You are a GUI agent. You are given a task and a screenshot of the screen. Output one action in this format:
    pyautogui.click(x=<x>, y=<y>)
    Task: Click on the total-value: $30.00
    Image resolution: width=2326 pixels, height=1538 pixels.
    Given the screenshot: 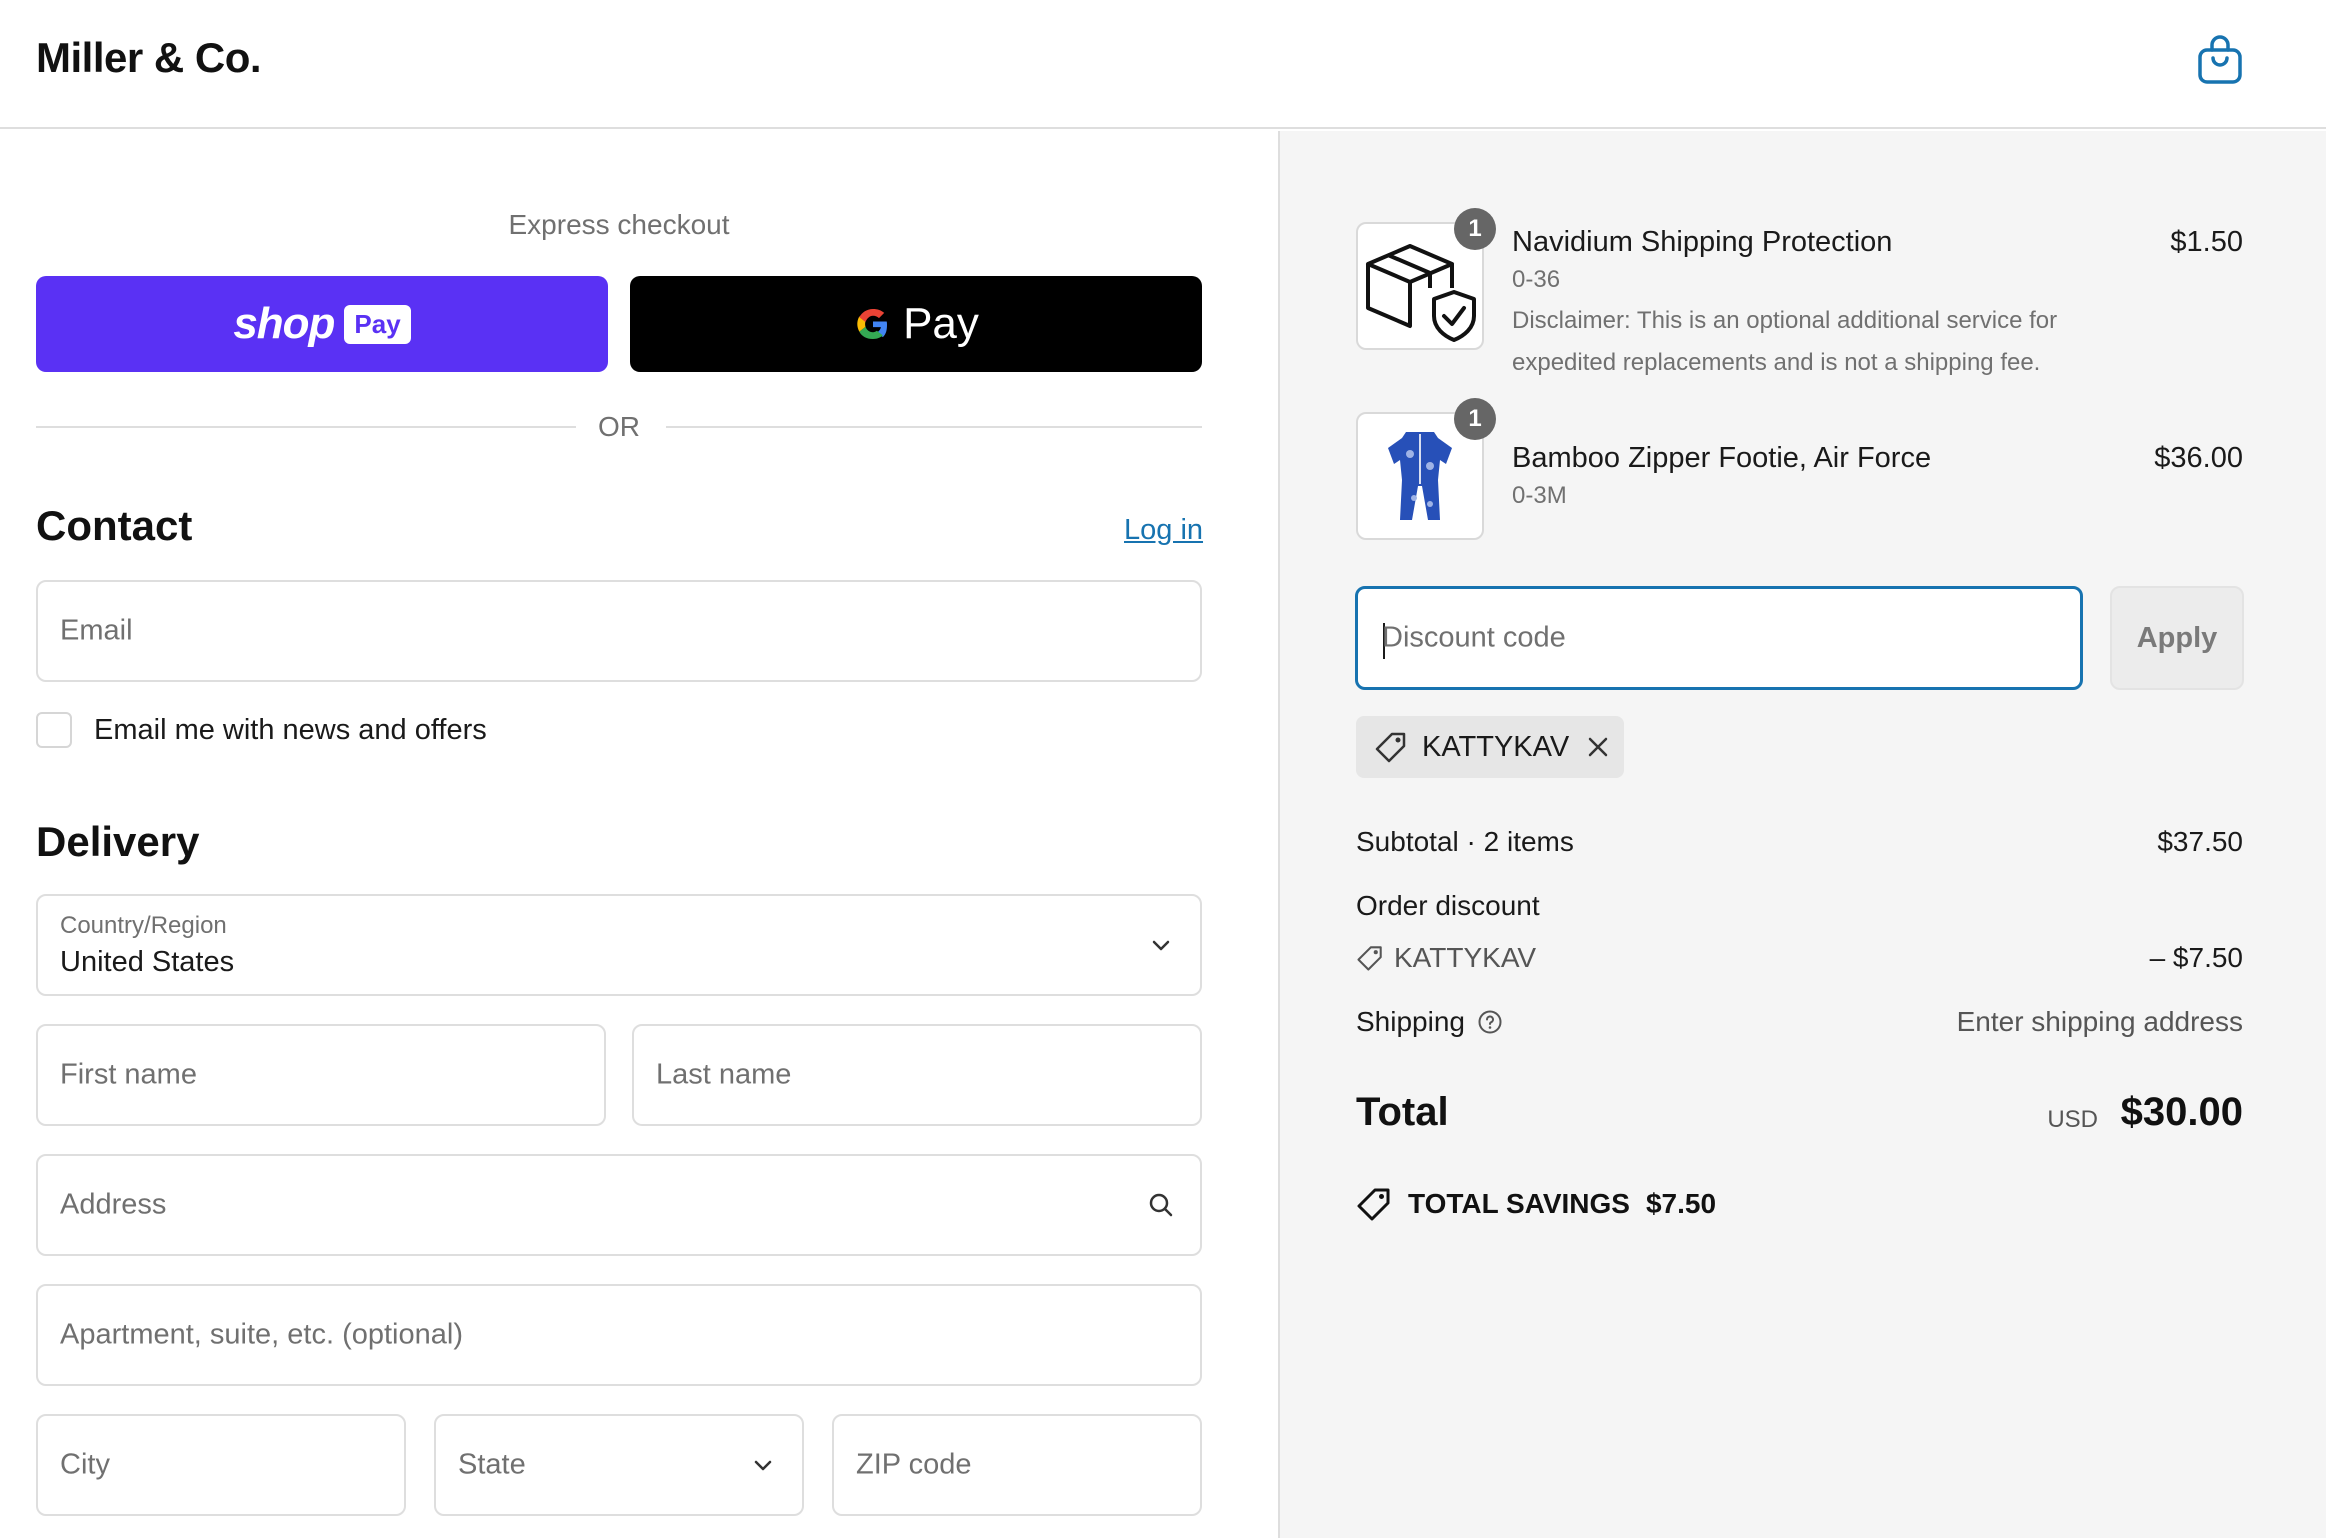 What is the action you would take?
    pyautogui.click(x=2181, y=1112)
    